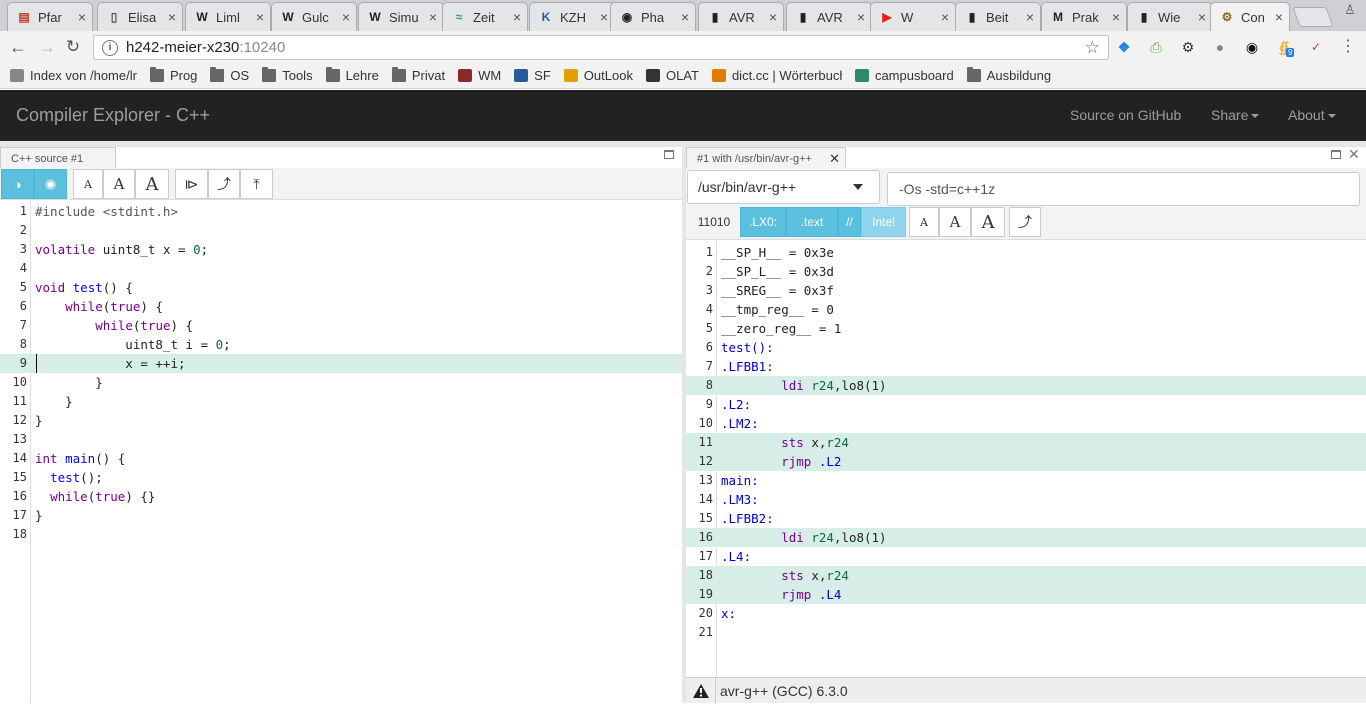  Describe the element at coordinates (834, 159) in the screenshot. I see `close-tab-icon: ✕` at that location.